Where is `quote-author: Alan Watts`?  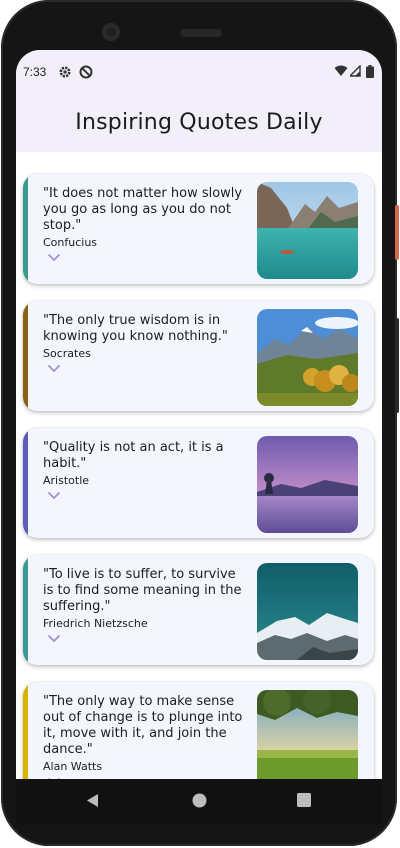
quote-author: Alan Watts is located at coordinates (73, 766).